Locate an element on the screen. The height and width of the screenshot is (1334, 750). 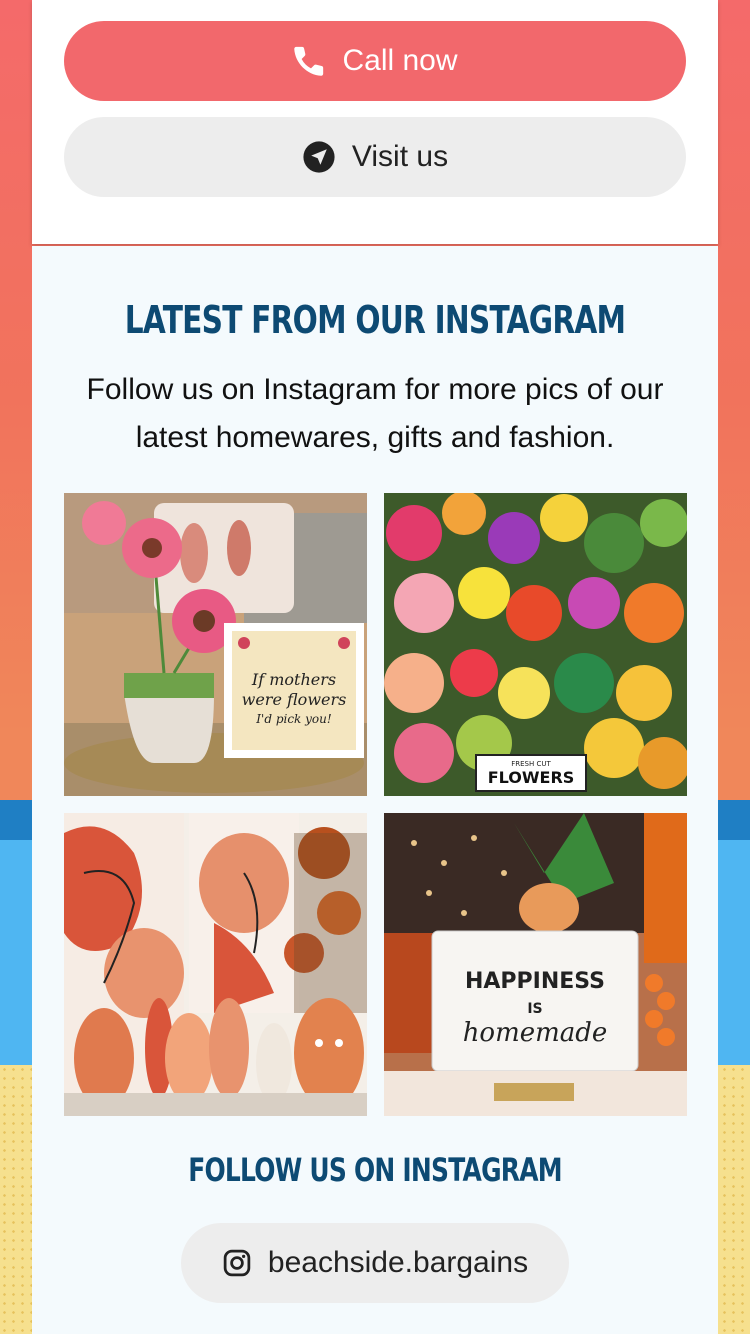
svg-text: homemade is located at coordinates (535, 1033).